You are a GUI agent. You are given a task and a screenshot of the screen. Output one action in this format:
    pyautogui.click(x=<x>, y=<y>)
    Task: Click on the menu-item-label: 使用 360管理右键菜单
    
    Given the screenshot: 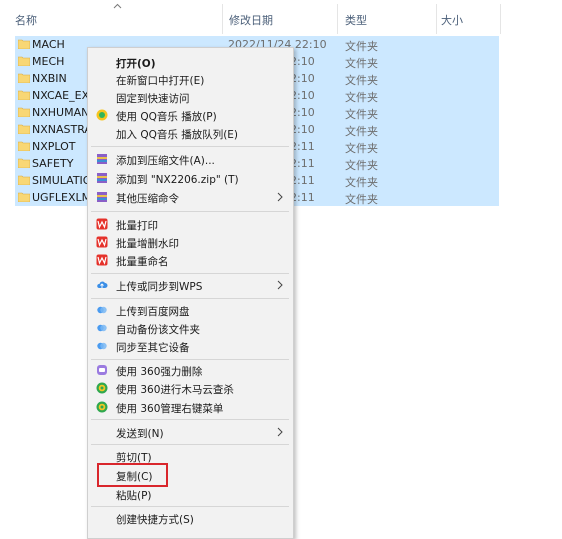 What is the action you would take?
    pyautogui.click(x=170, y=409)
    